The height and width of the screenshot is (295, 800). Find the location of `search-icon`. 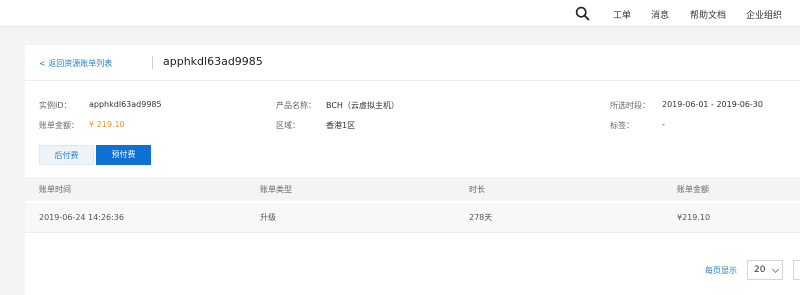

search-icon is located at coordinates (582, 13).